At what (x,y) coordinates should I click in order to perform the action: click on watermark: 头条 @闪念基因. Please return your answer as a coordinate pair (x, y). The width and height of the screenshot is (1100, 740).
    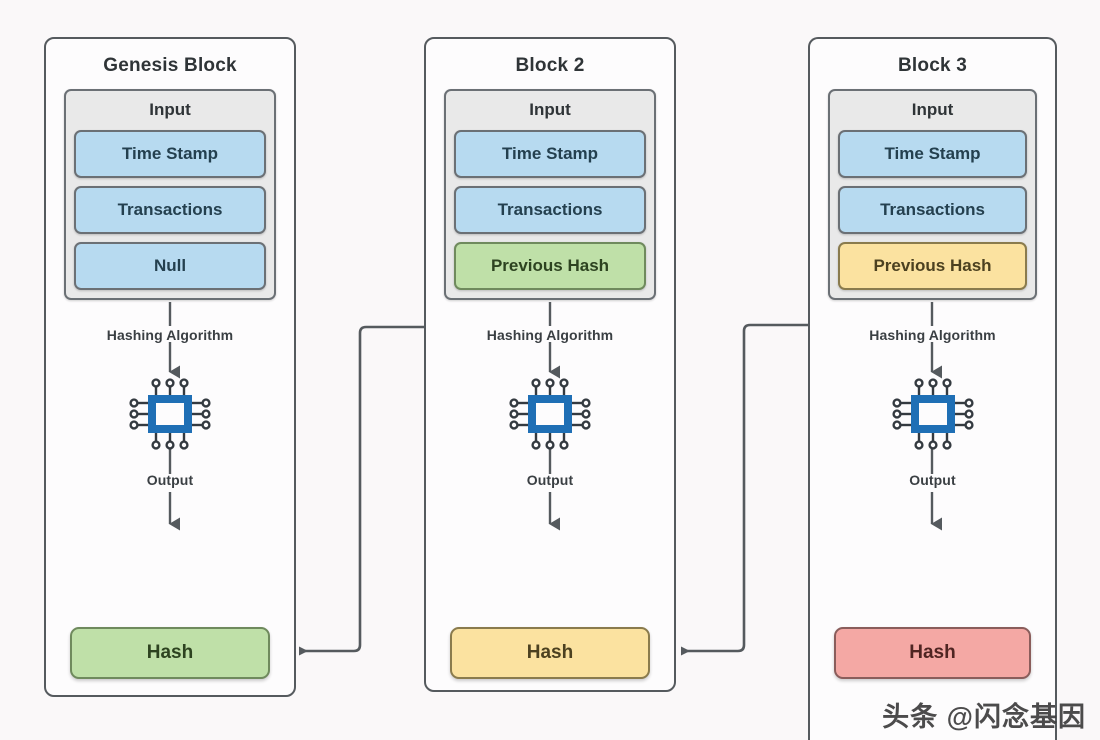
    Looking at the image, I should click on (984, 717).